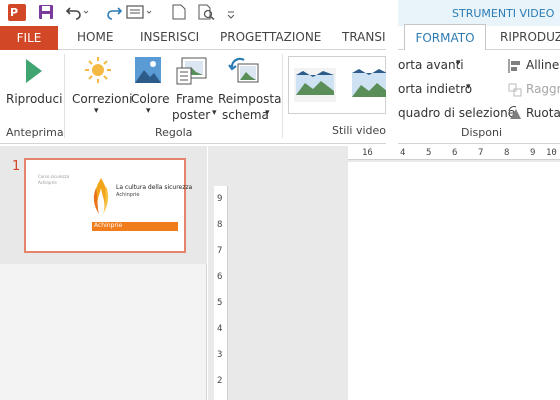 This screenshot has width=560, height=400. What do you see at coordinates (515, 89) in the screenshot?
I see `group-icon` at bounding box center [515, 89].